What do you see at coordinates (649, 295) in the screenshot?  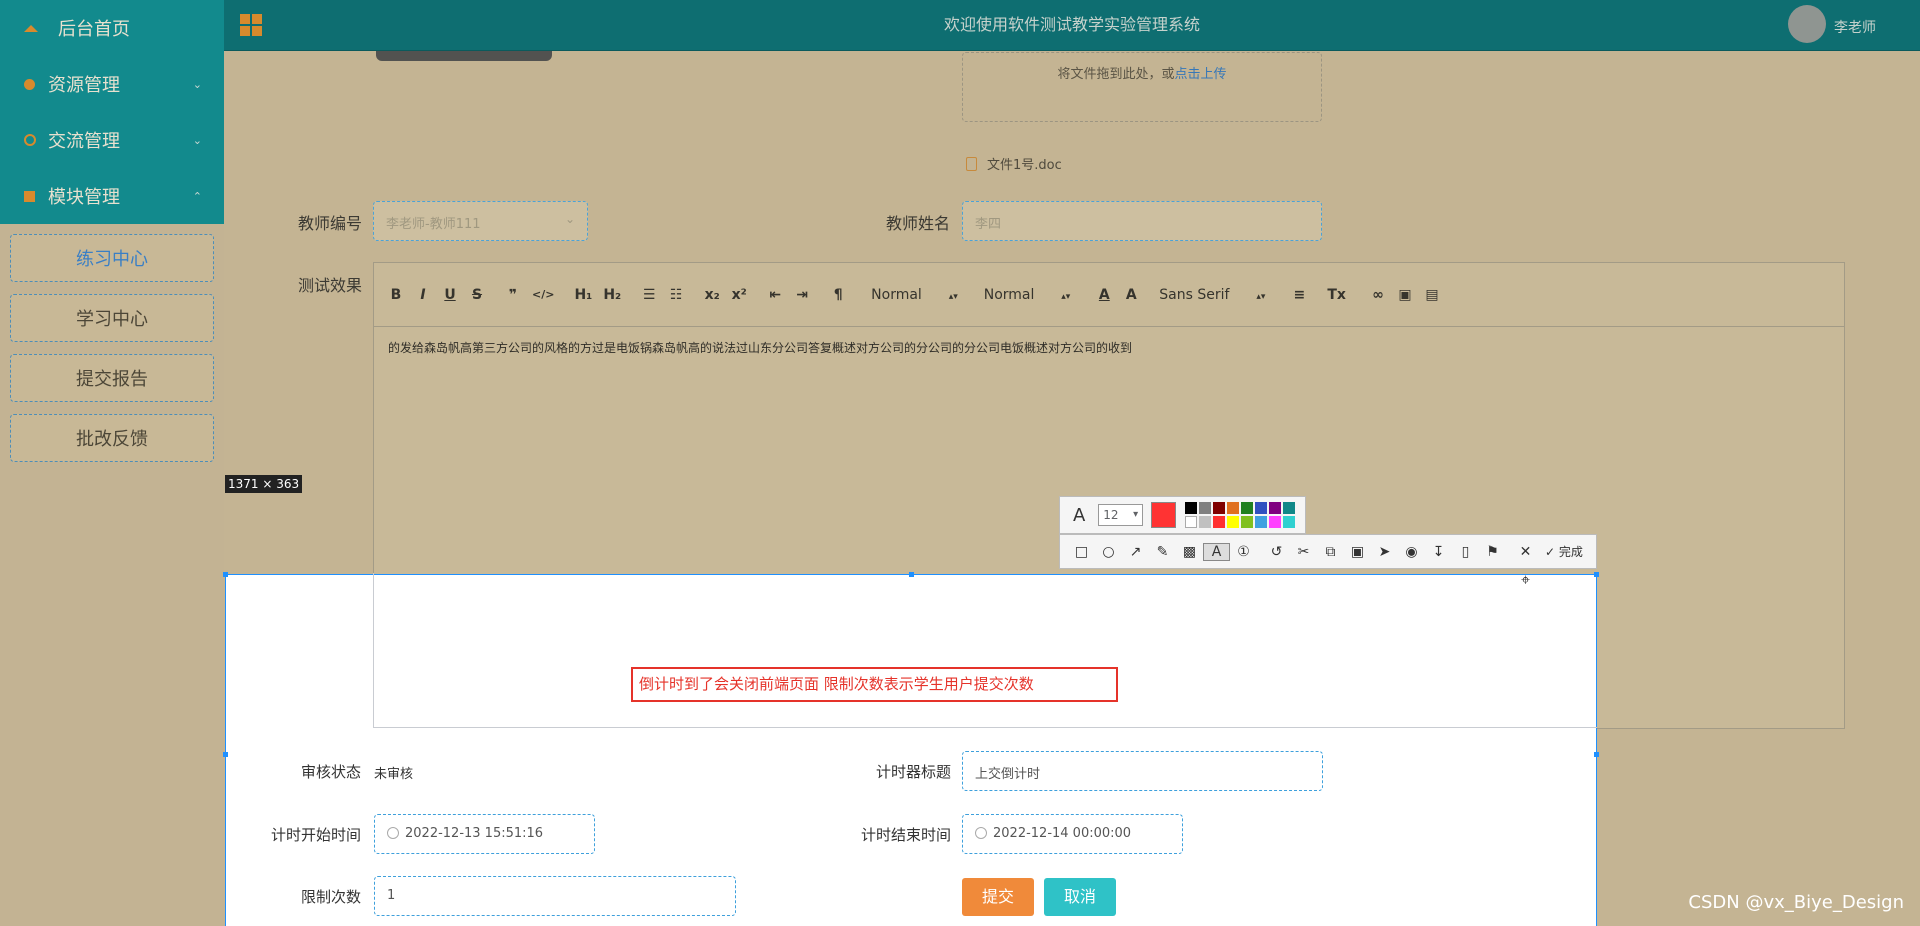 I see `ordered-list-button: ☰` at bounding box center [649, 295].